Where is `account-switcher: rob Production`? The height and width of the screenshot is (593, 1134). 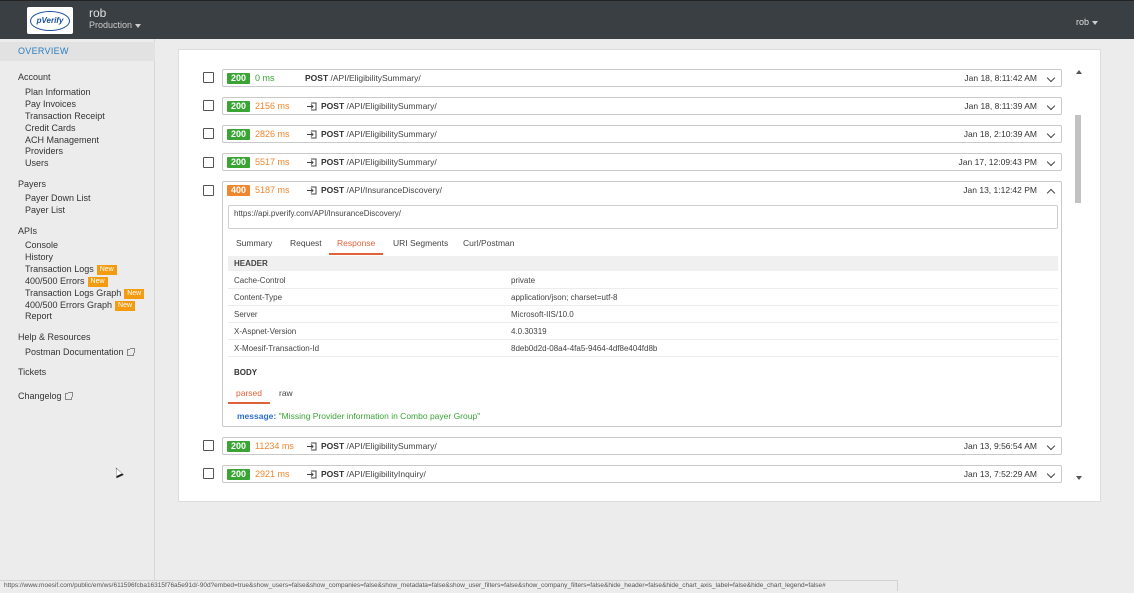
account-switcher: rob Production is located at coordinates (115, 18).